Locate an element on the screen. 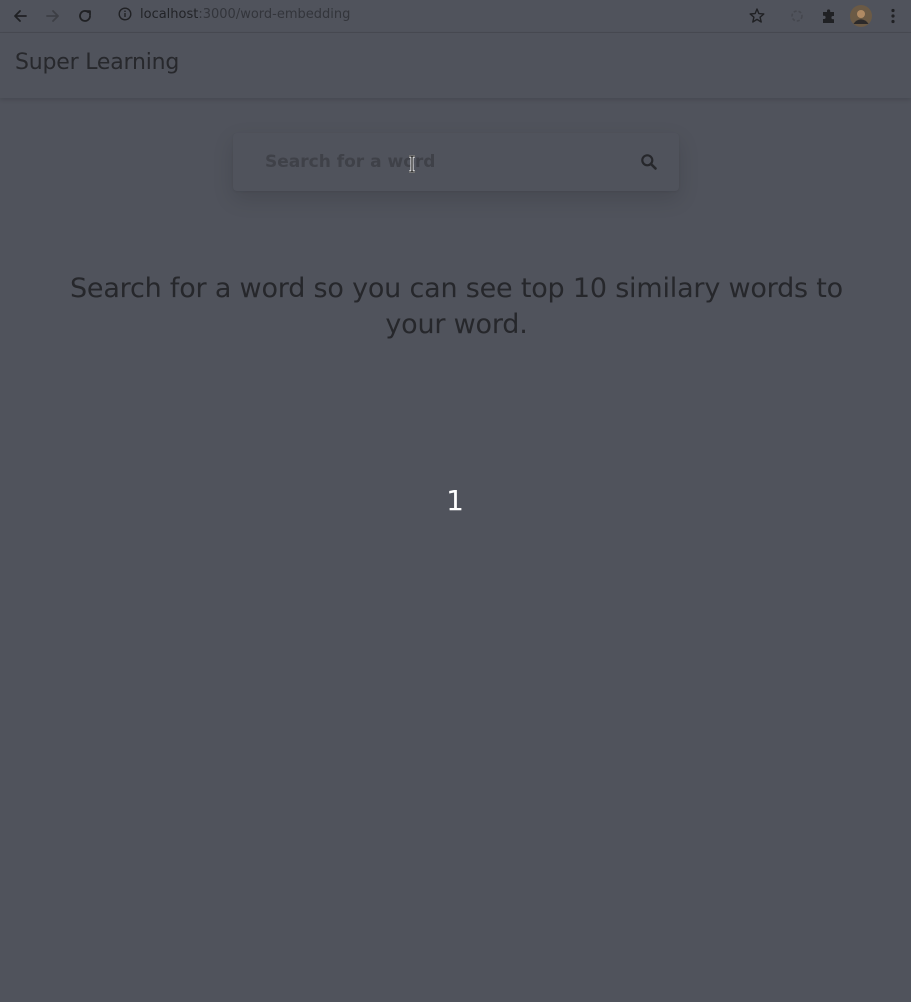 This screenshot has width=911, height=1002. forward-arrow-icon is located at coordinates (53, 16).